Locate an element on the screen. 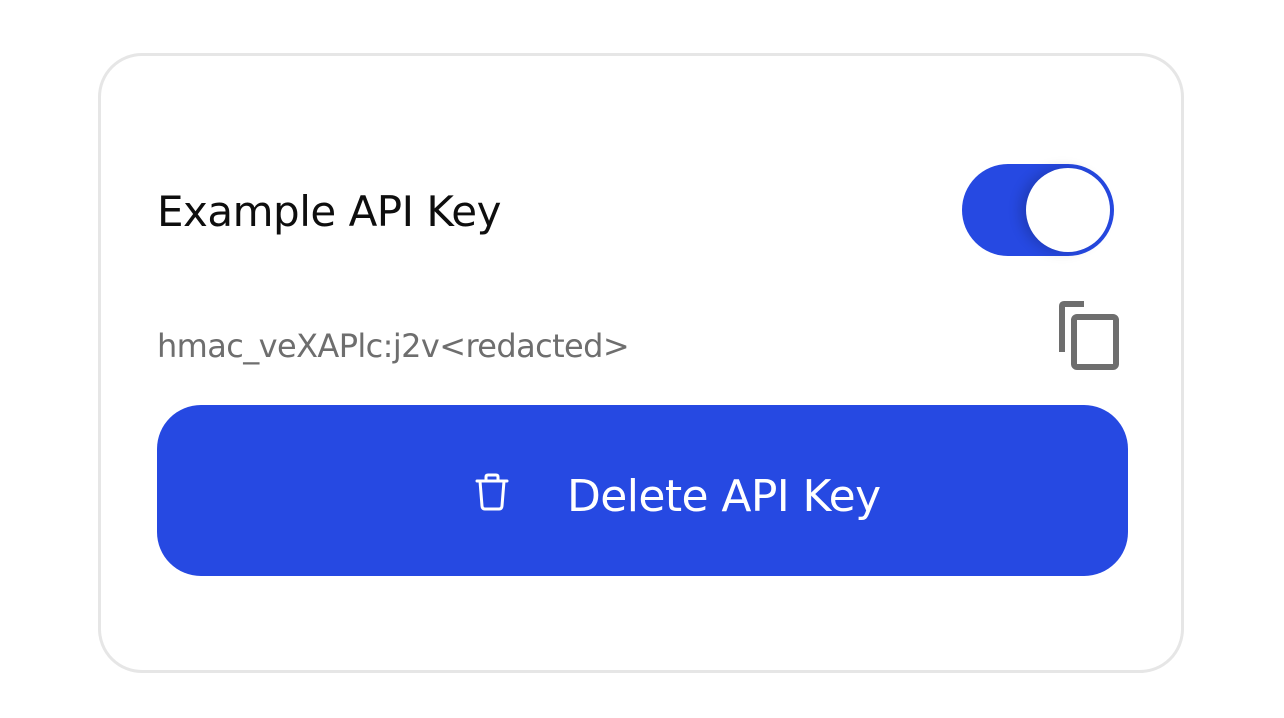 This screenshot has width=1284, height=718. toggle-knob is located at coordinates (1068, 210).